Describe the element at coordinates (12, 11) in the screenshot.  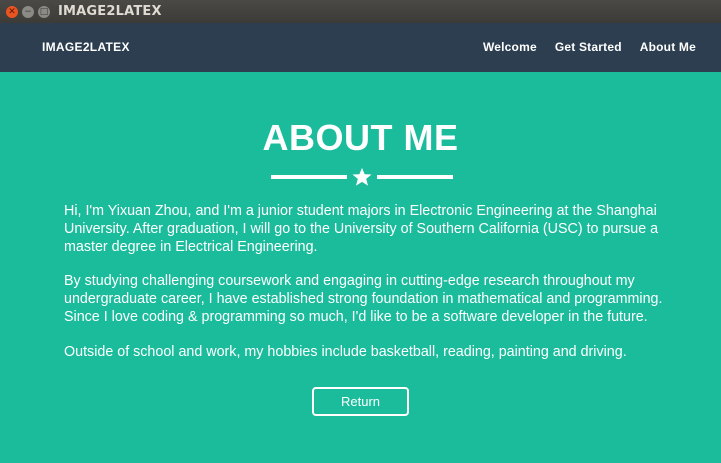
I see `close-icon: ✕` at that location.